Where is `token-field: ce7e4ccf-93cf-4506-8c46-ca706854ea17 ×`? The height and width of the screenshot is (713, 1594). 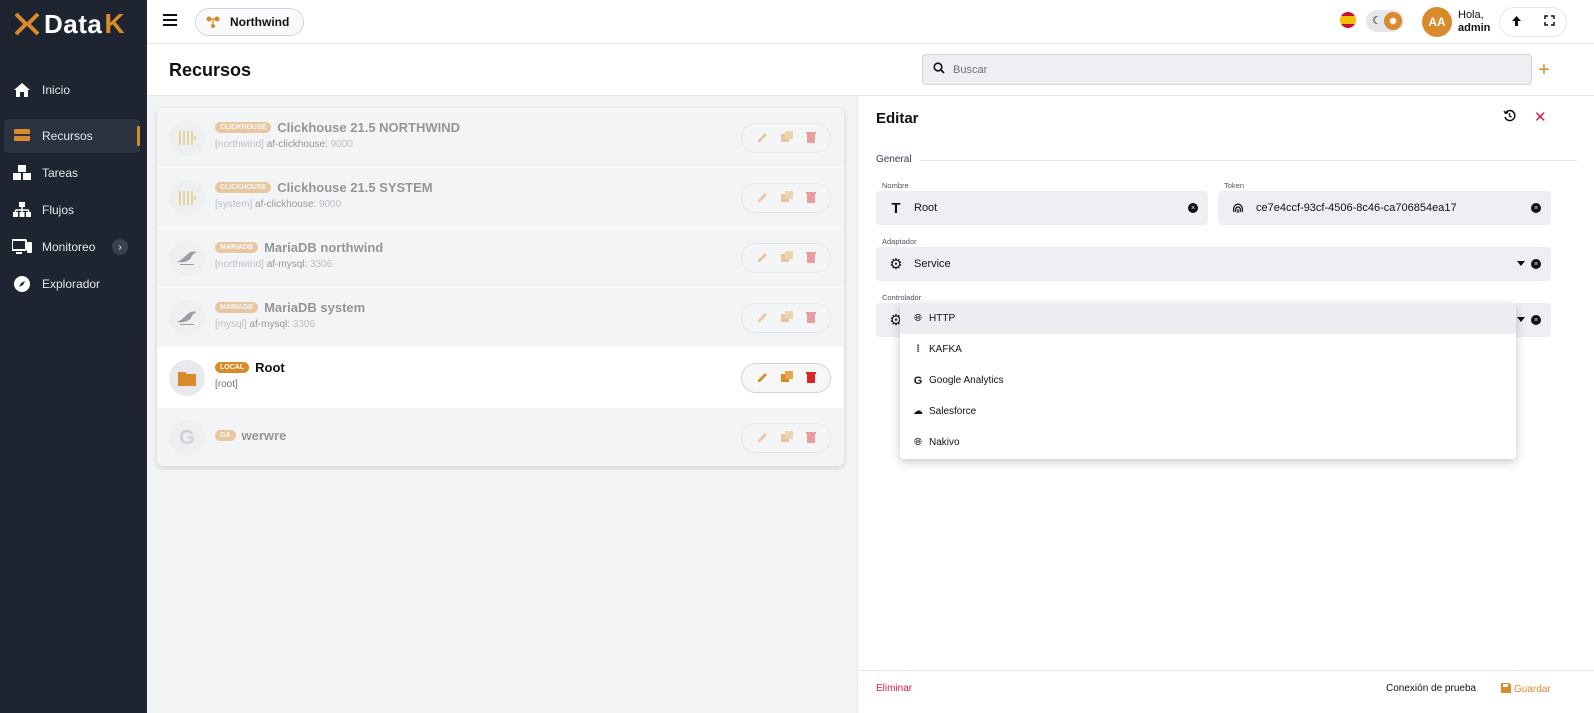
token-field: ce7e4ccf-93cf-4506-8c46-ca706854ea17 × is located at coordinates (1384, 208).